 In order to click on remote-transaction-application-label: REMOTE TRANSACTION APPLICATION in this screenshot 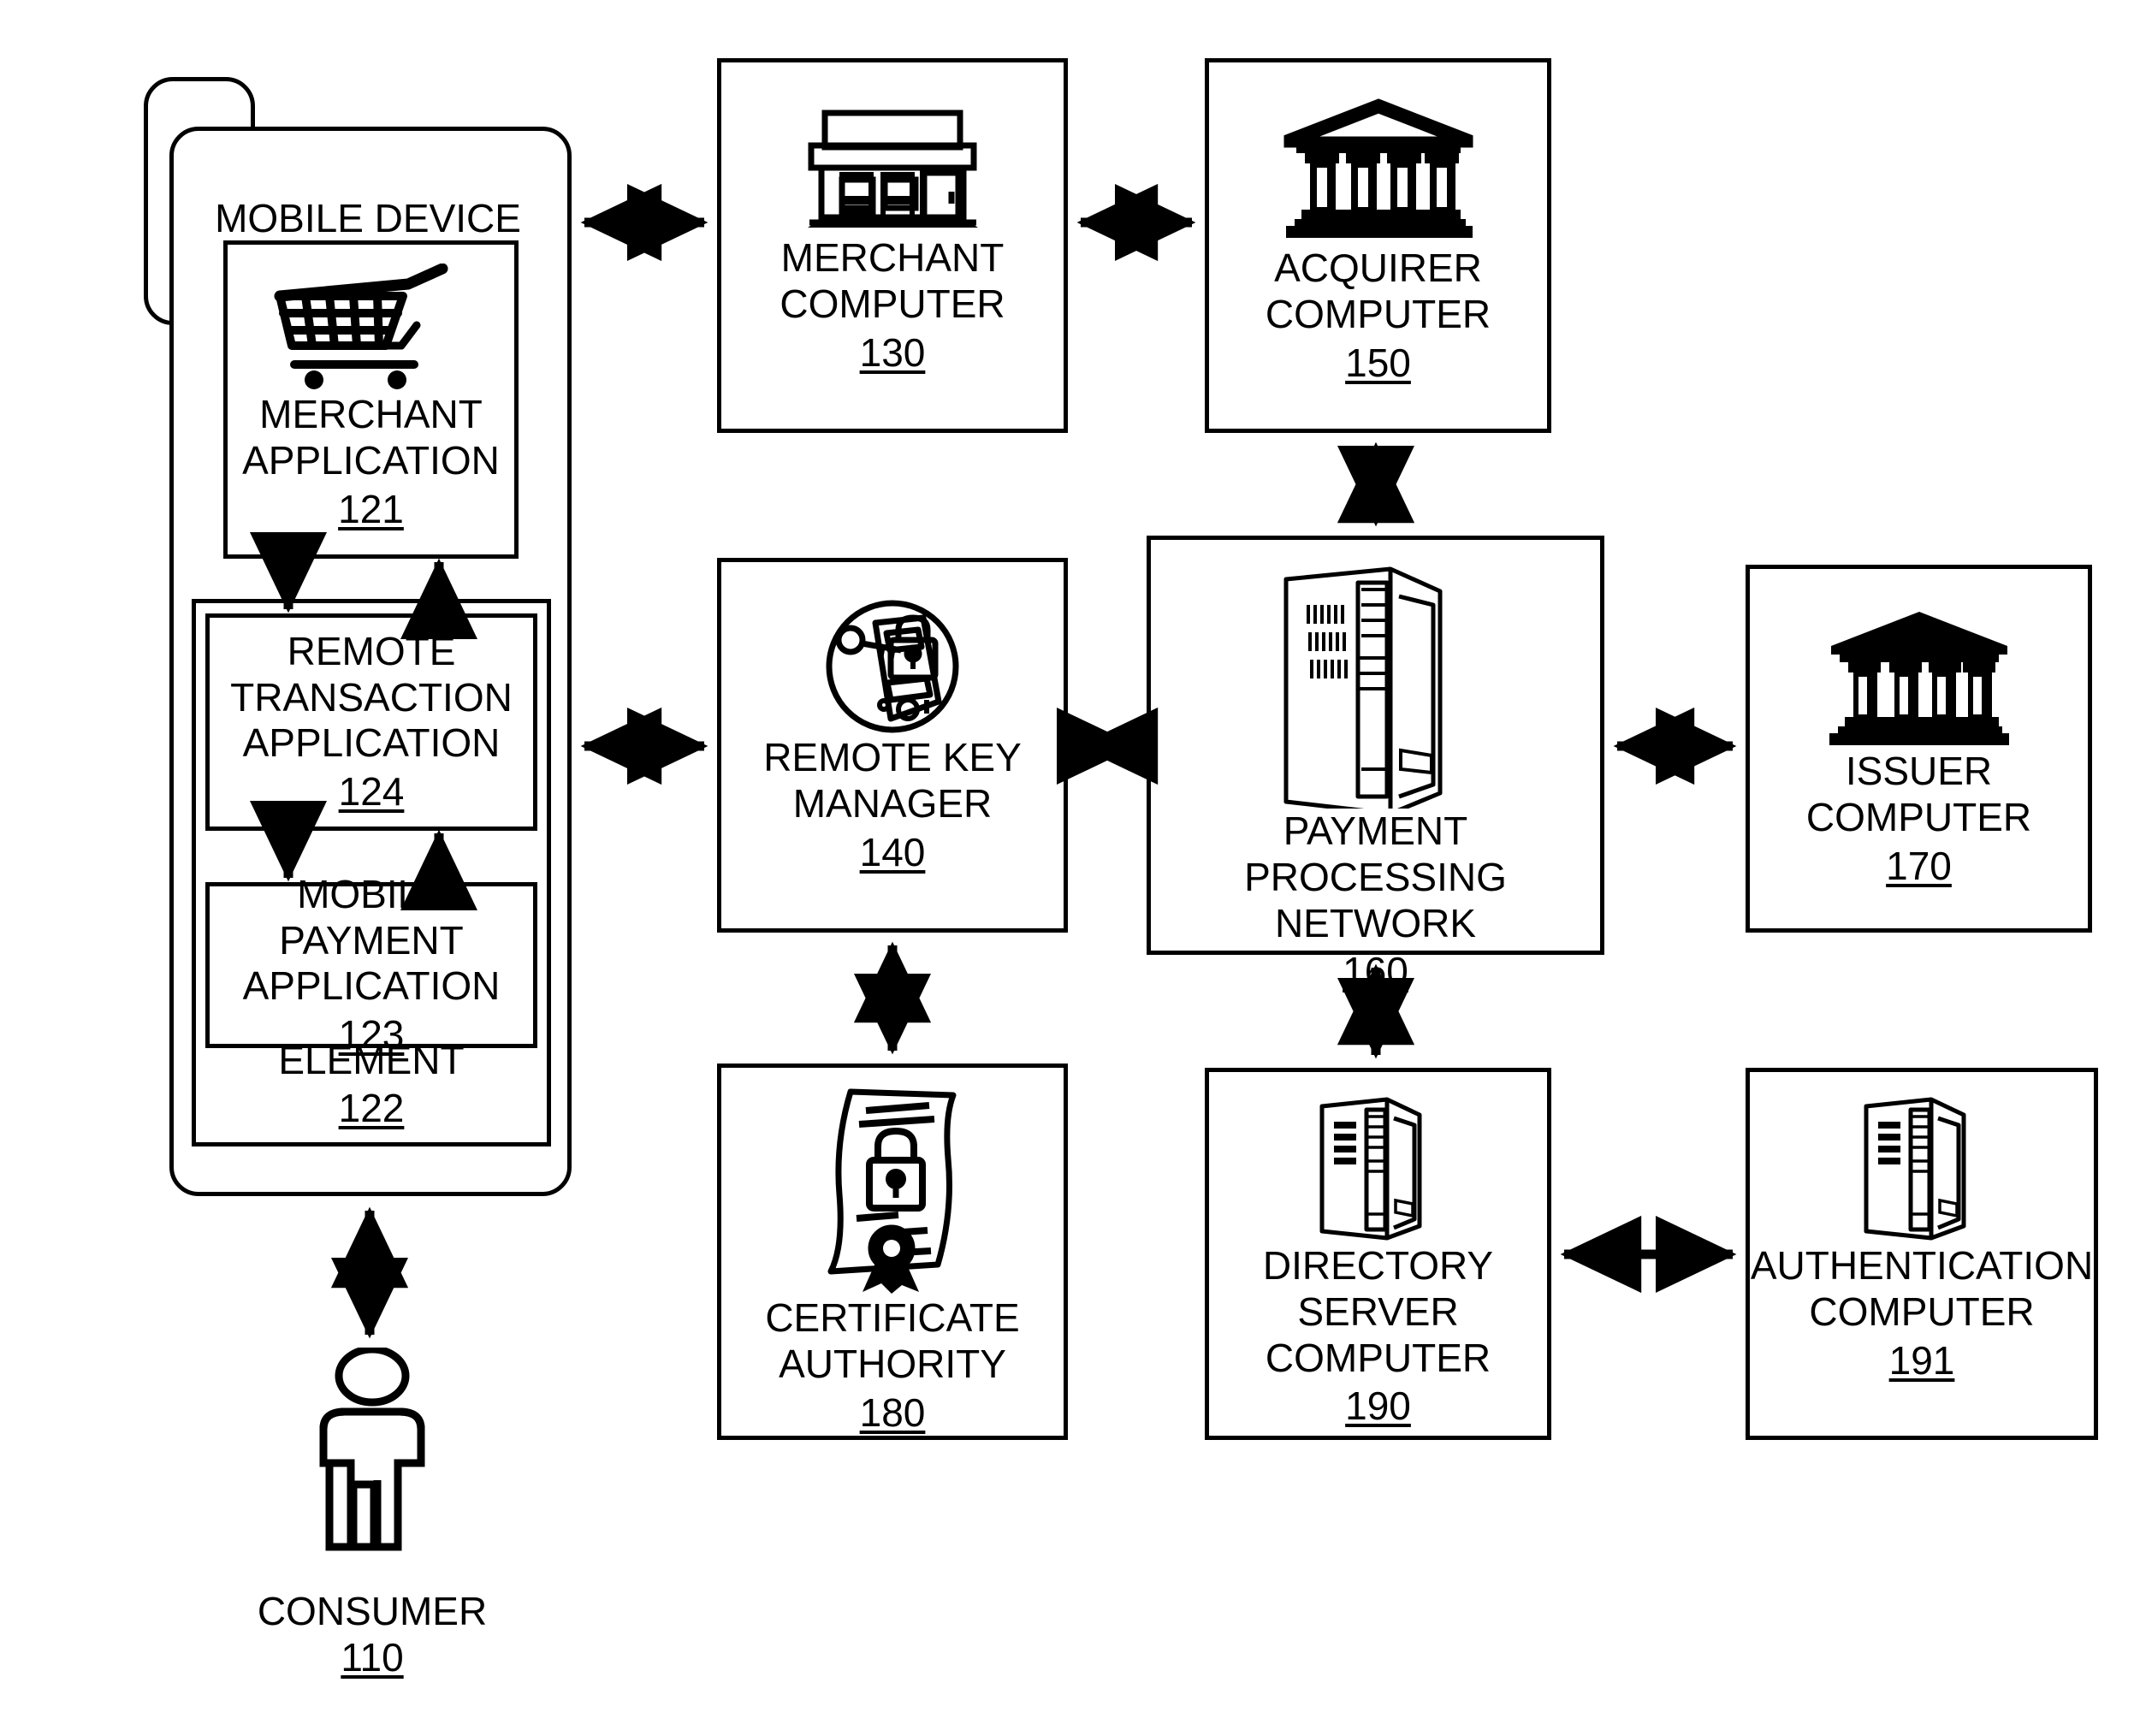, I will do `click(371, 697)`.